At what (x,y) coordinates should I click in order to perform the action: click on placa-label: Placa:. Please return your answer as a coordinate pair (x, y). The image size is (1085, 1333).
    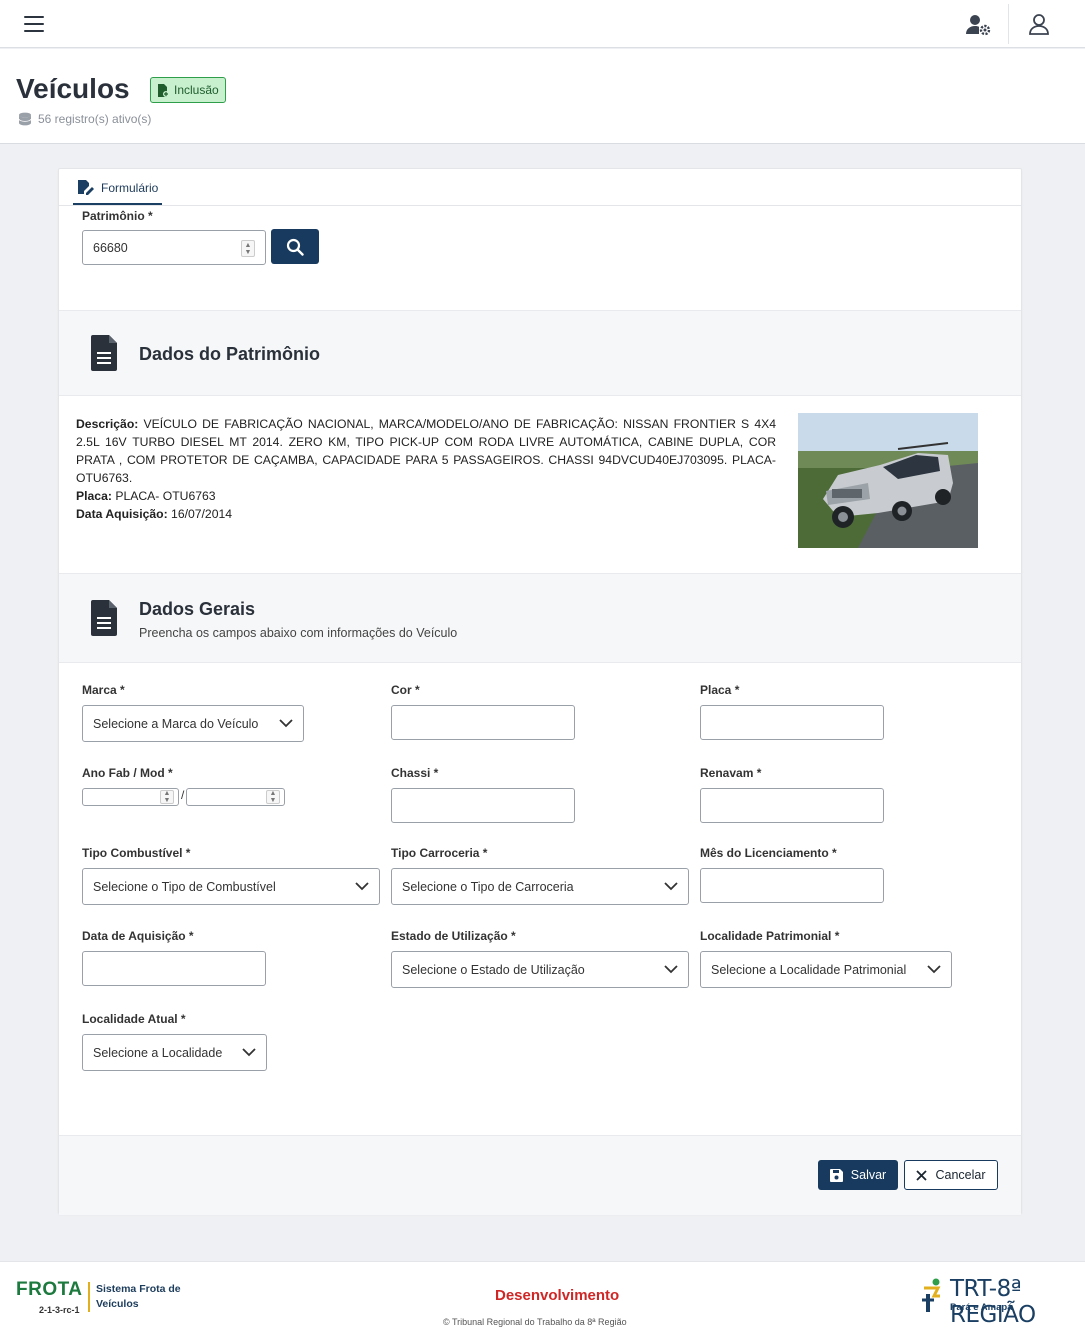
    Looking at the image, I should click on (94, 496).